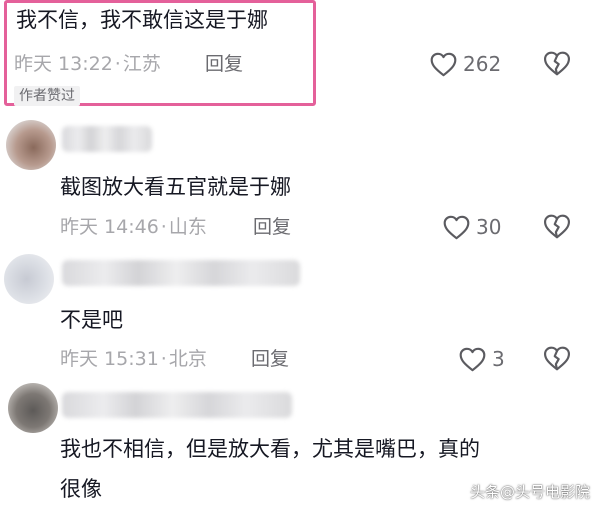 The width and height of the screenshot is (600, 512). Describe the element at coordinates (529, 492) in the screenshot. I see `watermark: 头条@头号电影院` at that location.